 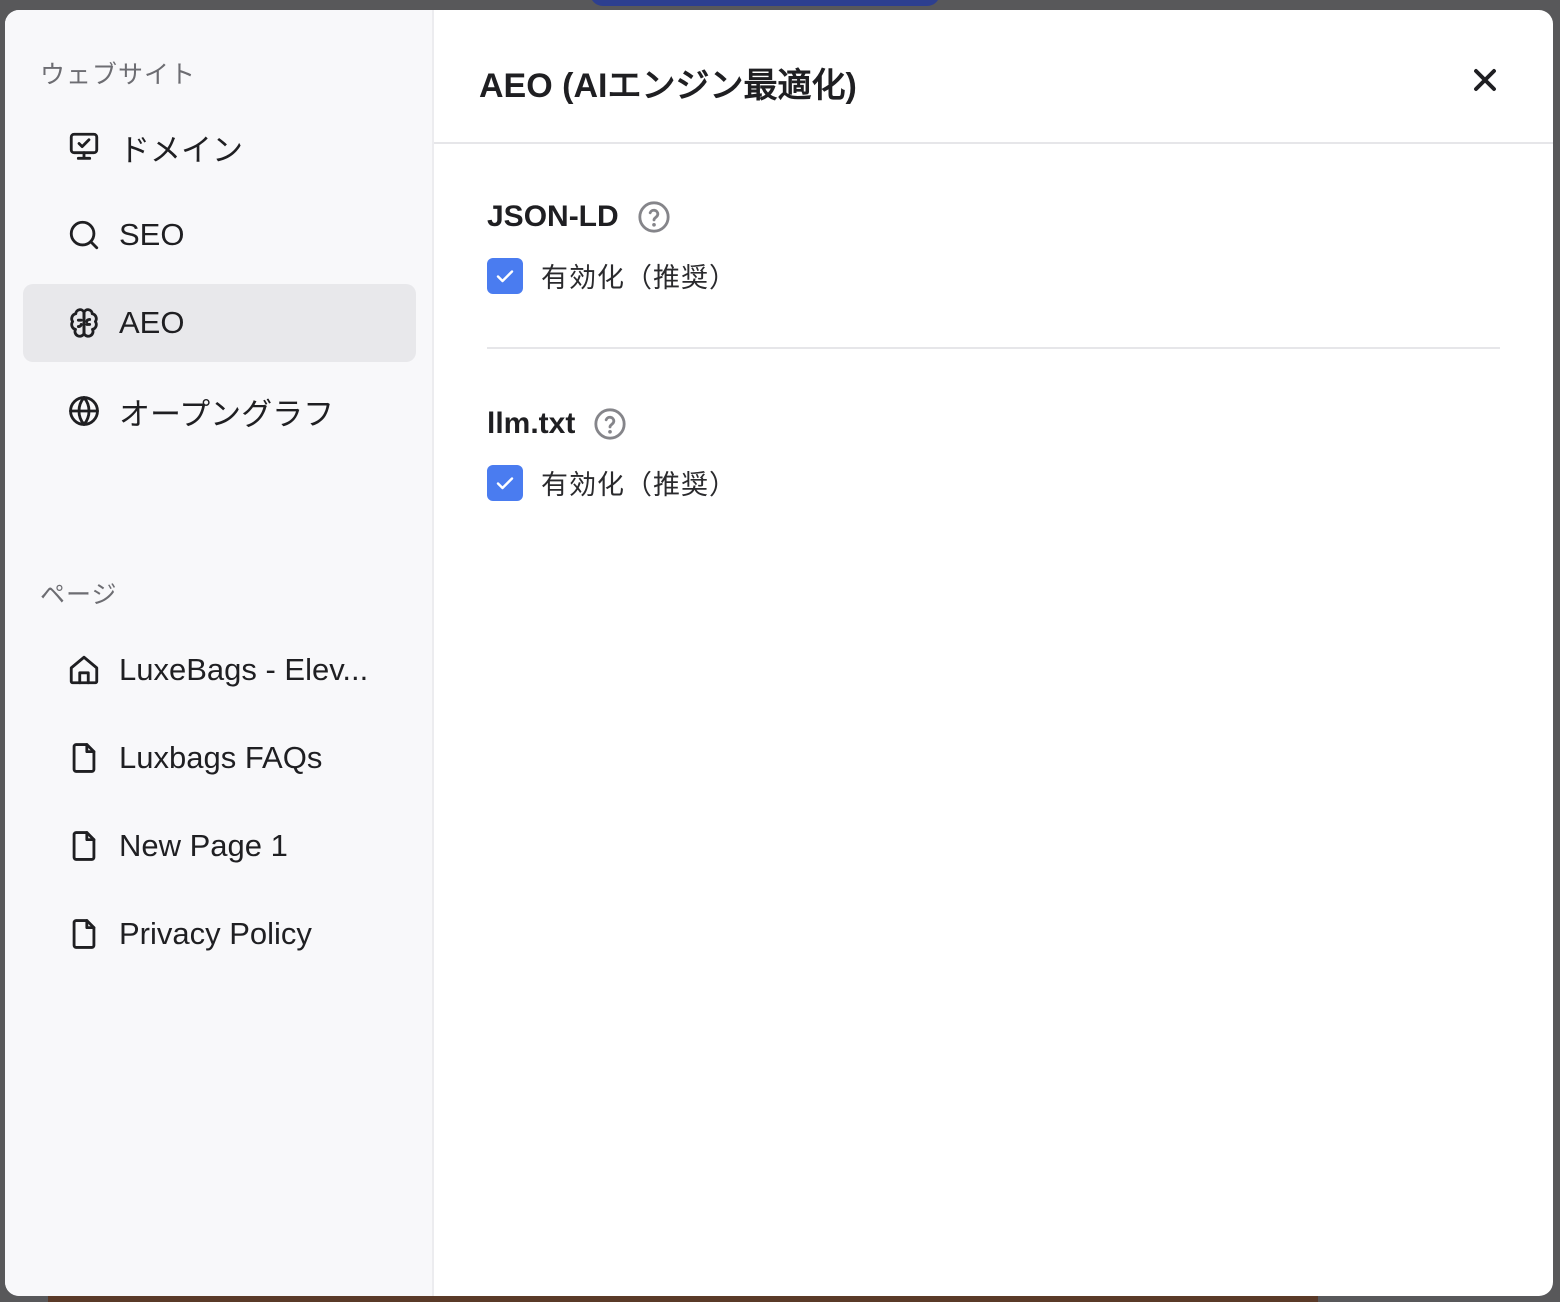 What do you see at coordinates (84, 670) in the screenshot?
I see `home-icon` at bounding box center [84, 670].